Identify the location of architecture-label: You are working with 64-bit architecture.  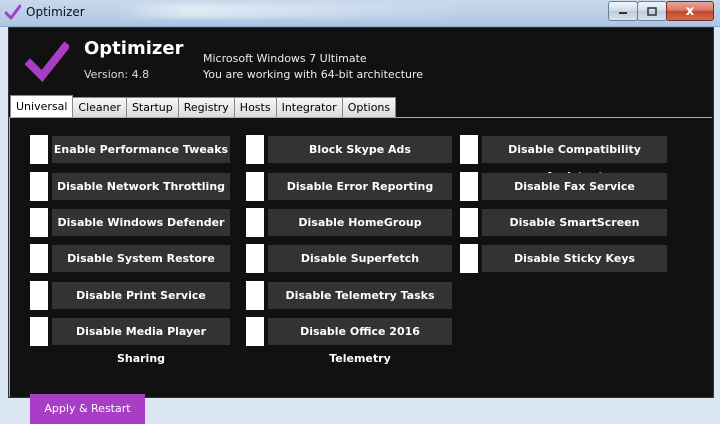
(313, 74).